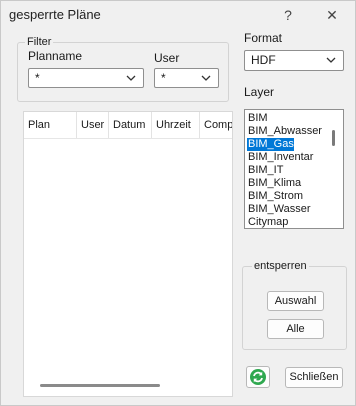  Describe the element at coordinates (176, 125) in the screenshot. I see `col-header-uhrzeit: Uhrzeit` at that location.